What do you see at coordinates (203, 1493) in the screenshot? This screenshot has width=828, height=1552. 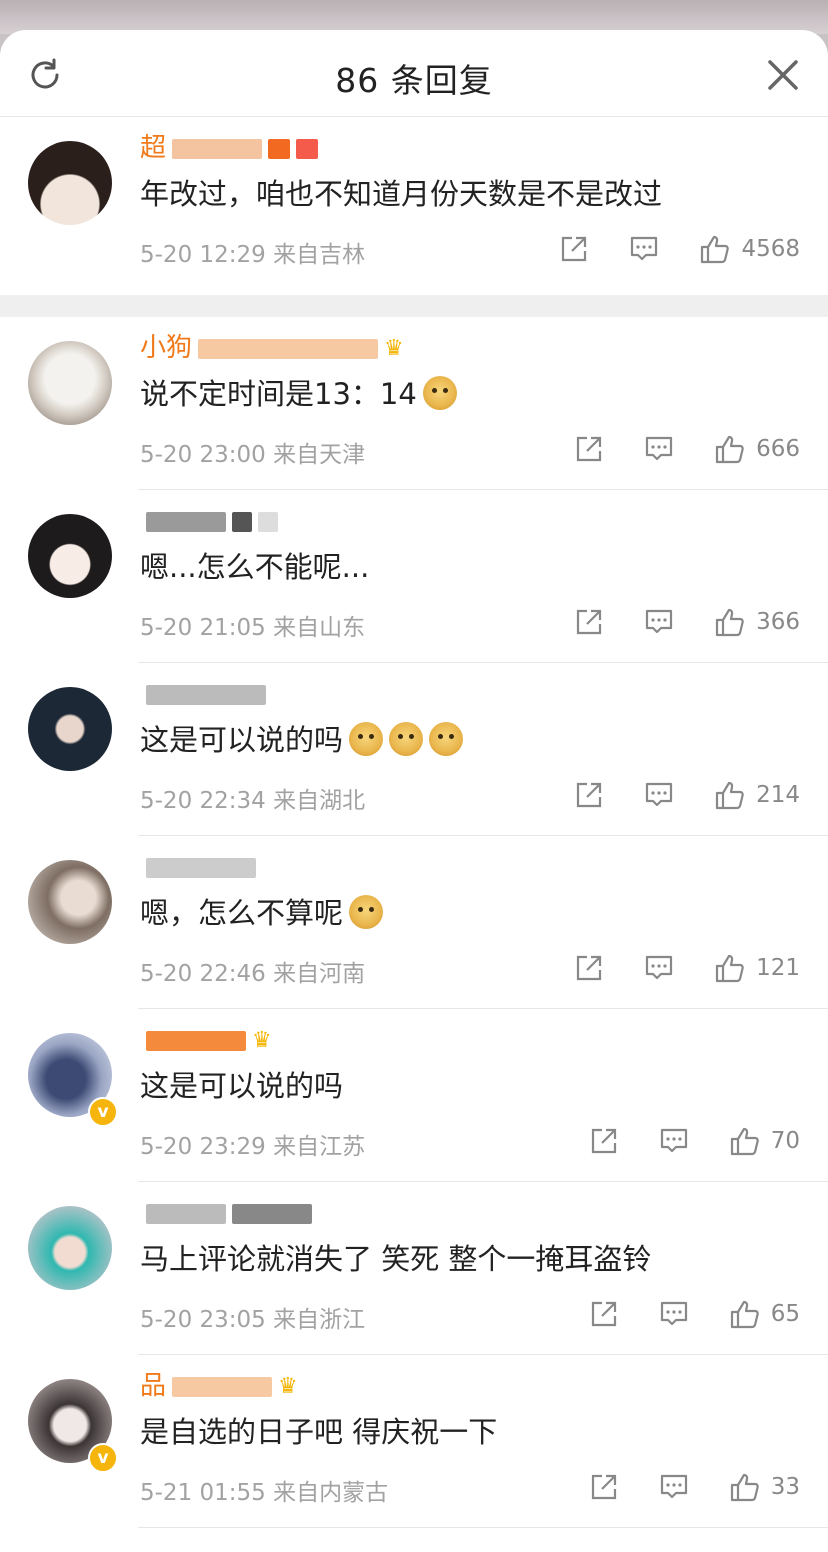 I see `comment-date: 5-21 01:55` at bounding box center [203, 1493].